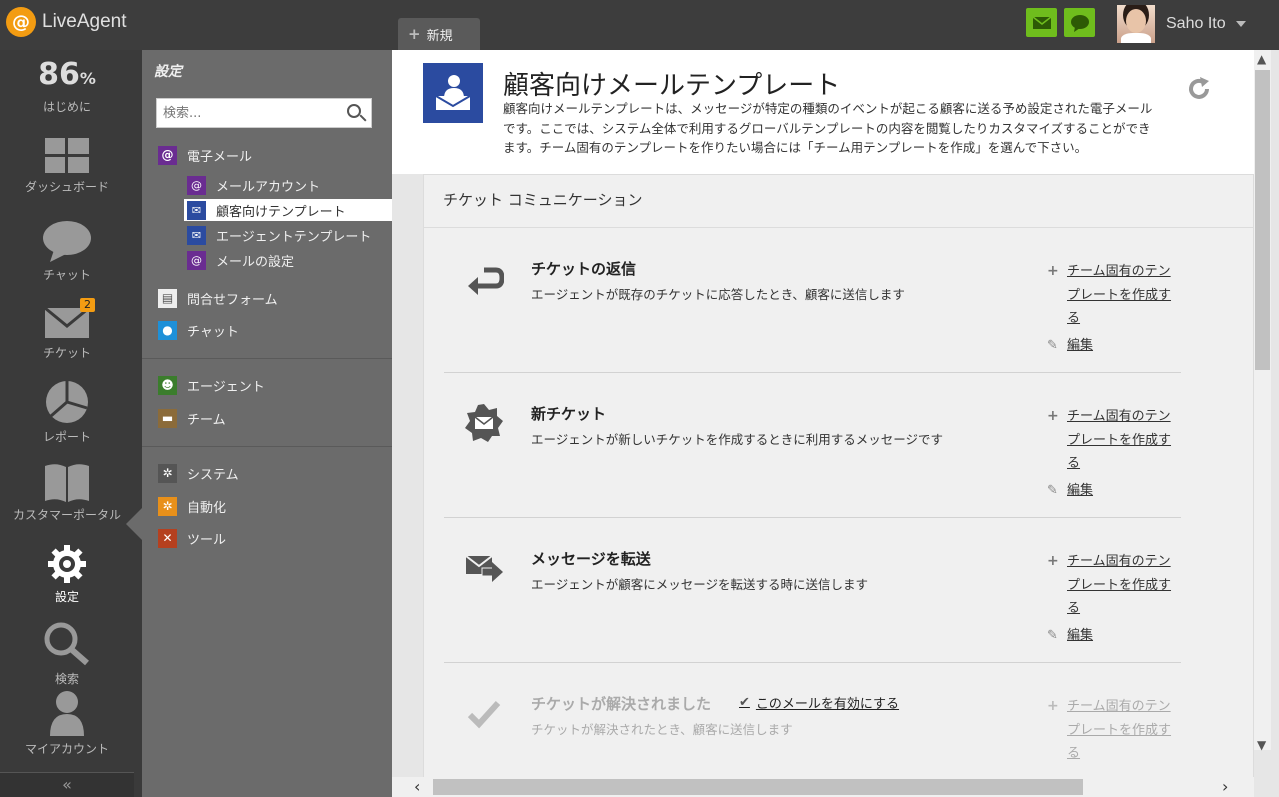  Describe the element at coordinates (288, 185) in the screenshot. I see `settings-sub-mail-accounts: @ メールアカウント` at that location.